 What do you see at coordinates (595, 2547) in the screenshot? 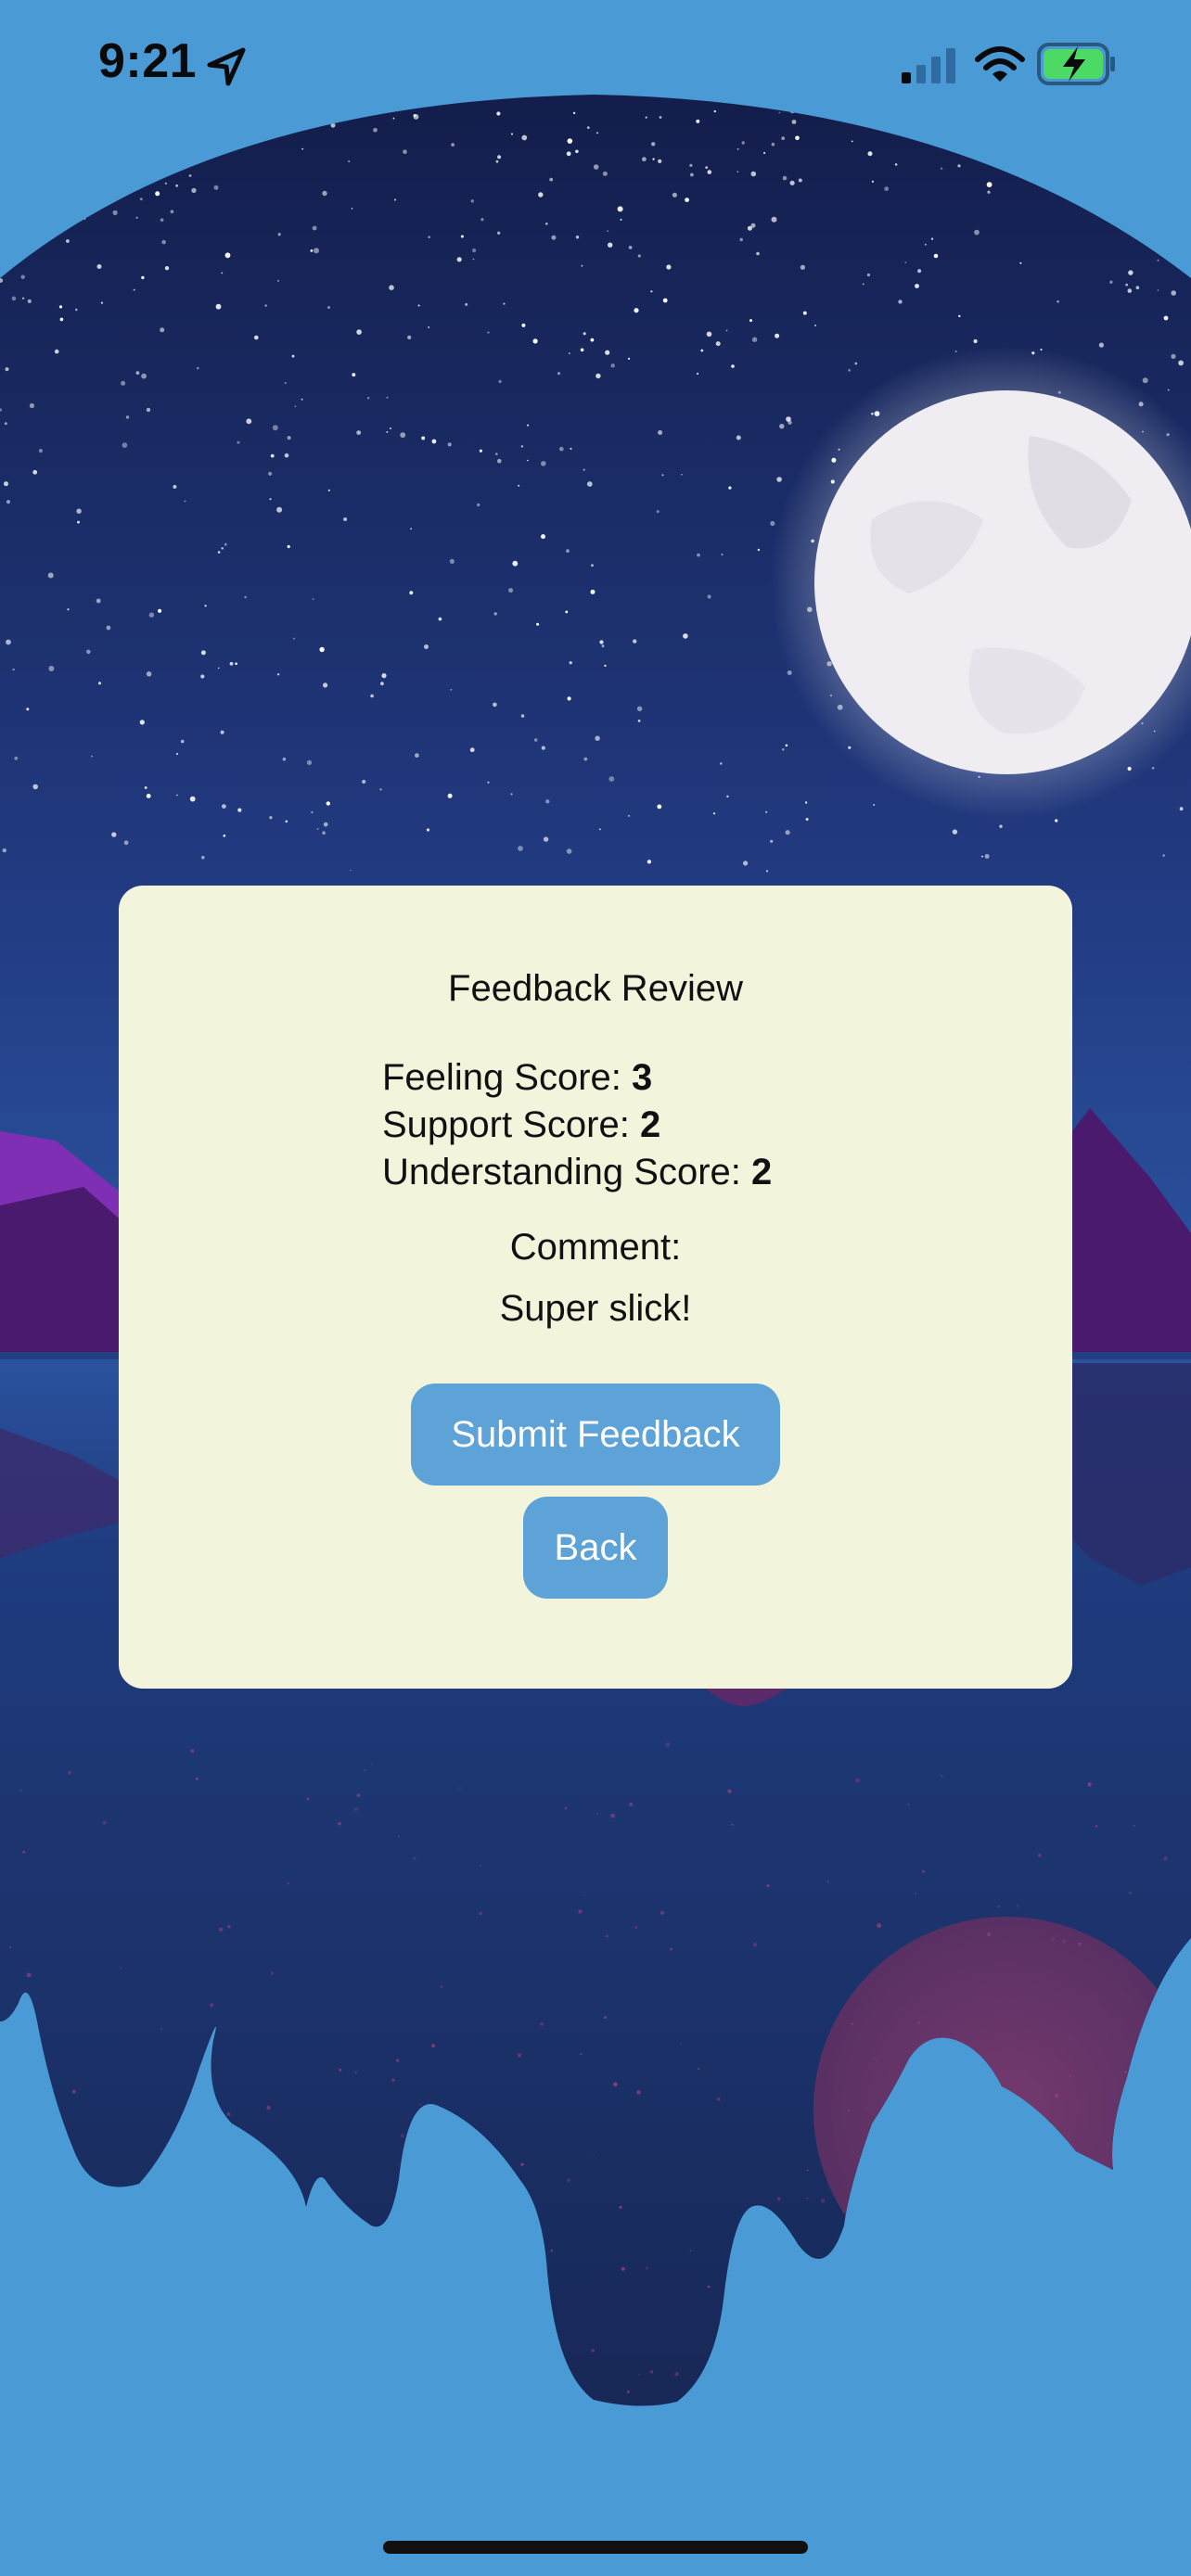
I see `home-indicator` at bounding box center [595, 2547].